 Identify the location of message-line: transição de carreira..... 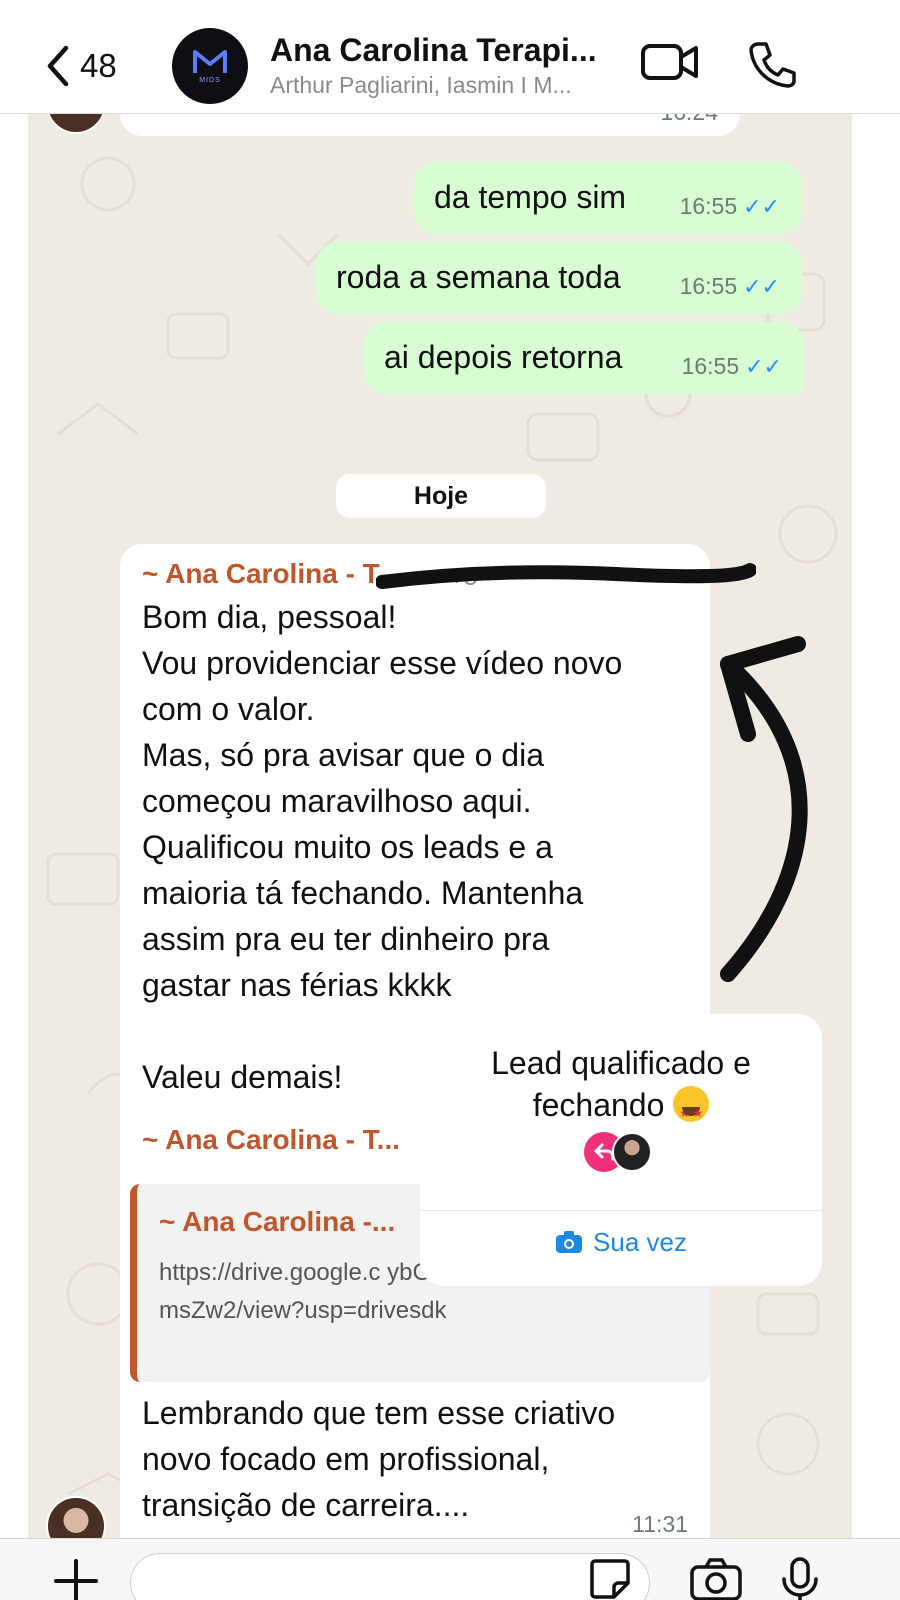
(306, 1505).